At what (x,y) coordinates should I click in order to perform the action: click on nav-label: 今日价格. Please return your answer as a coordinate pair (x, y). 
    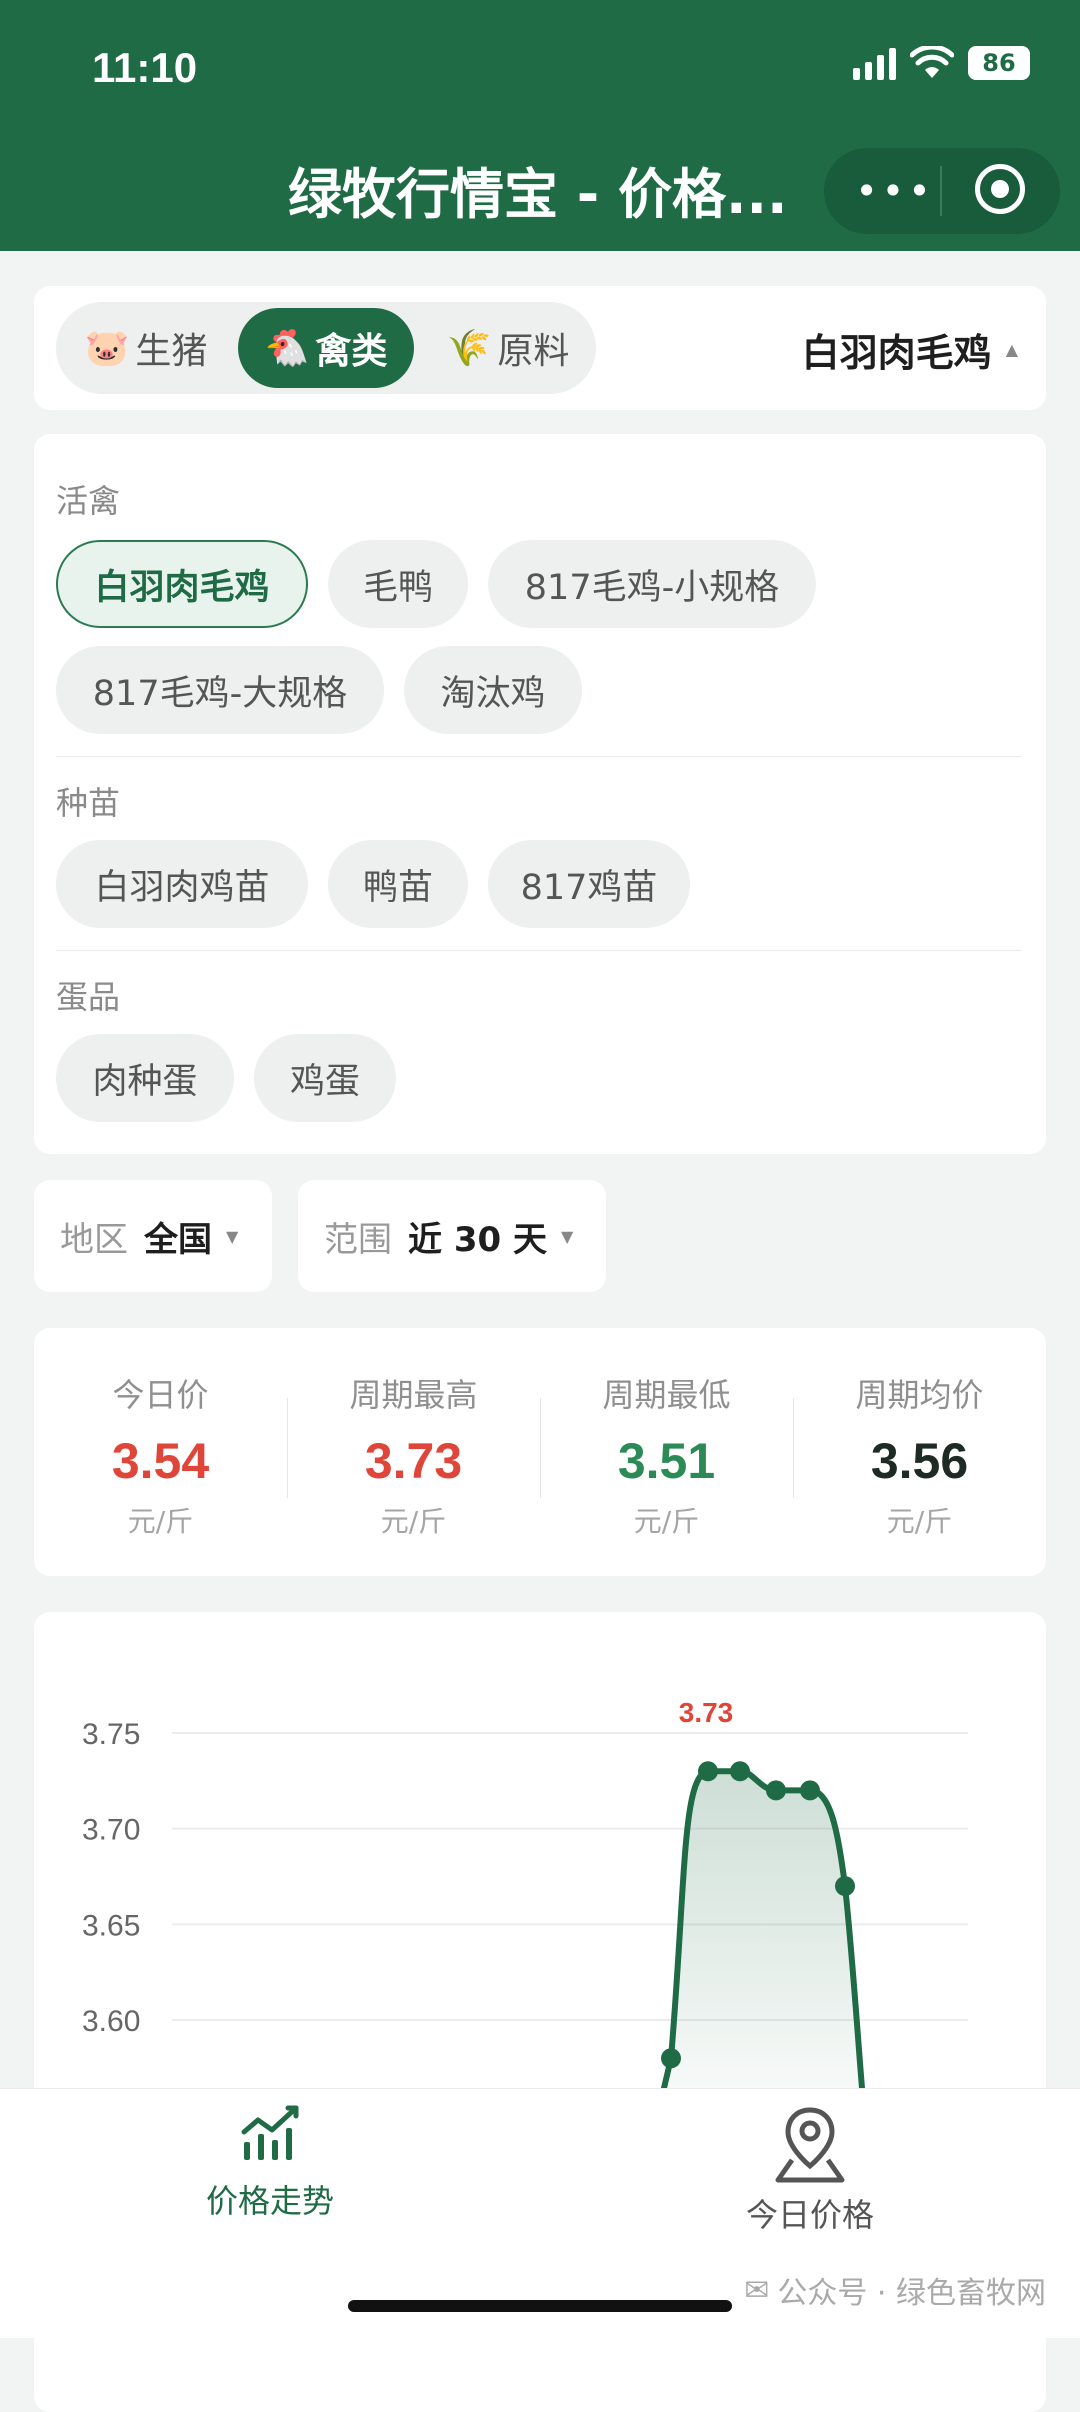
    Looking at the image, I should click on (809, 2215).